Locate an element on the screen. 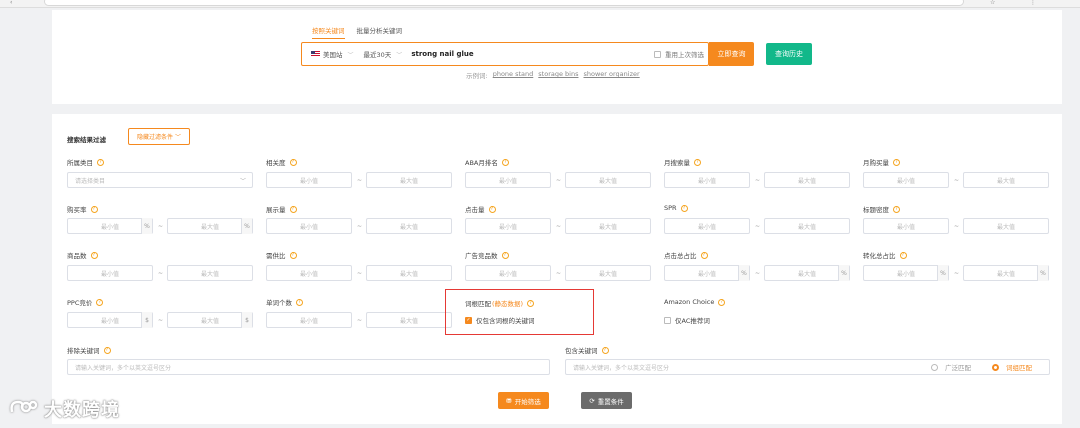 The height and width of the screenshot is (428, 1080). period-select: 最近30天 is located at coordinates (378, 54).